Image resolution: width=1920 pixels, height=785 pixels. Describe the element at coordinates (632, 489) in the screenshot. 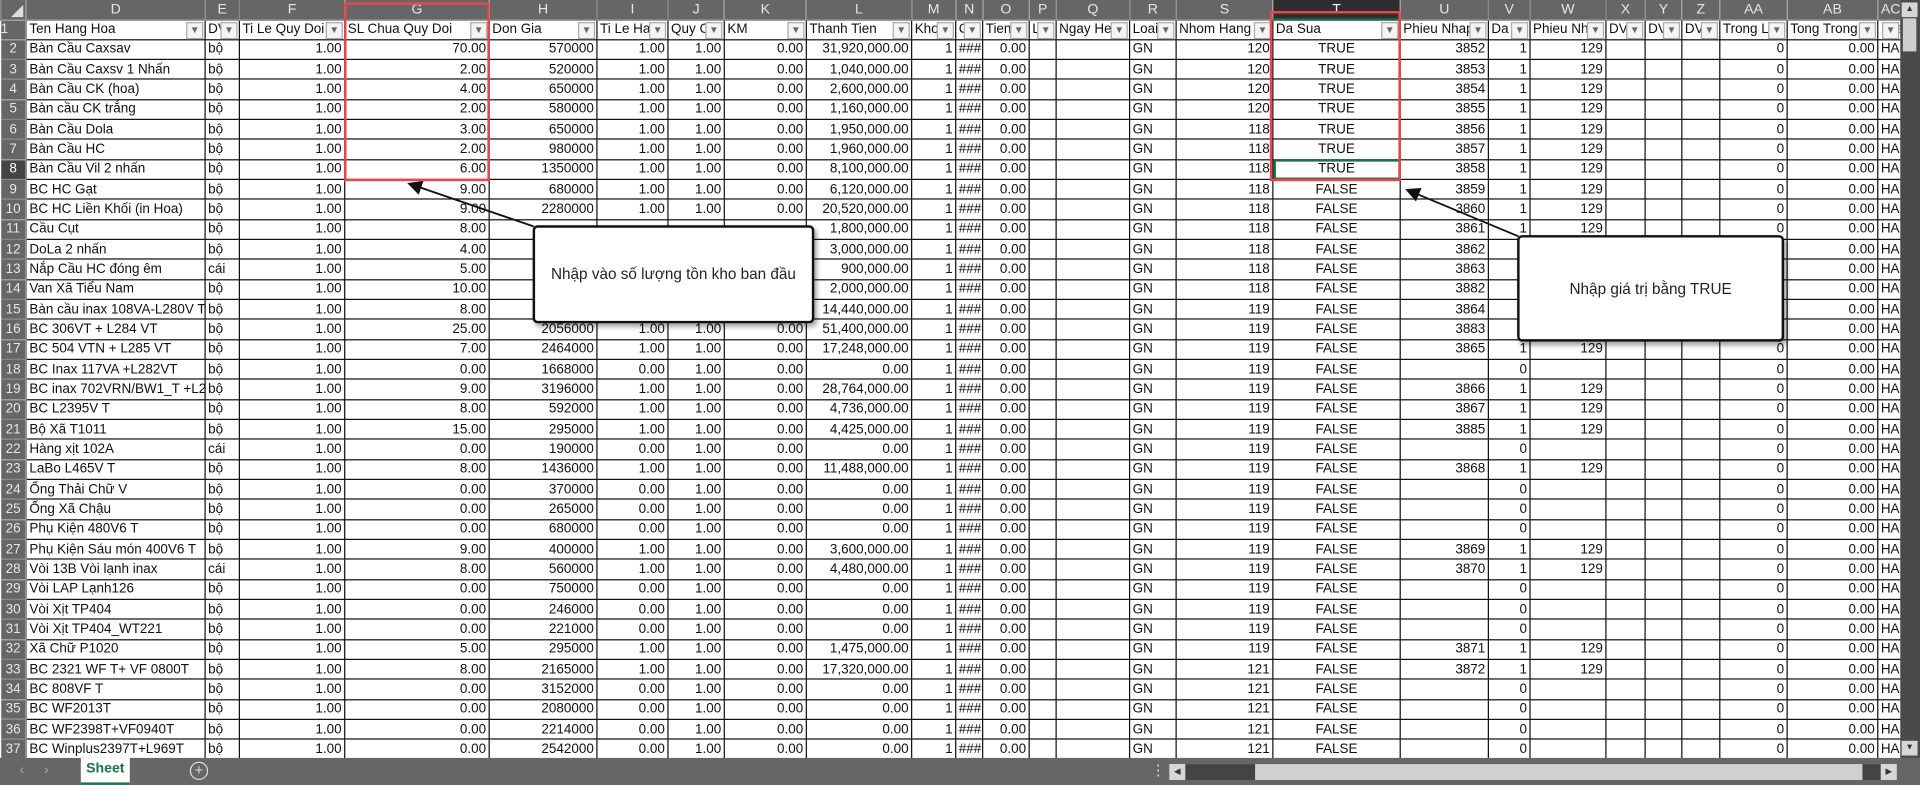

I see `cell-i: 0.00` at that location.